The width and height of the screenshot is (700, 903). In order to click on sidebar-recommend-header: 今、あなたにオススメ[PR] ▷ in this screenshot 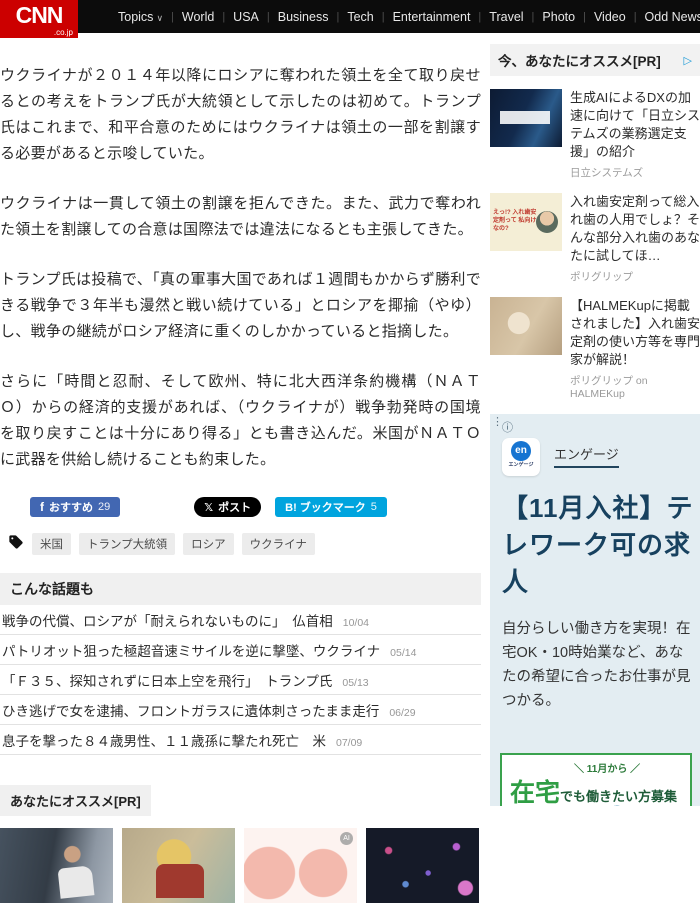, I will do `click(595, 60)`.